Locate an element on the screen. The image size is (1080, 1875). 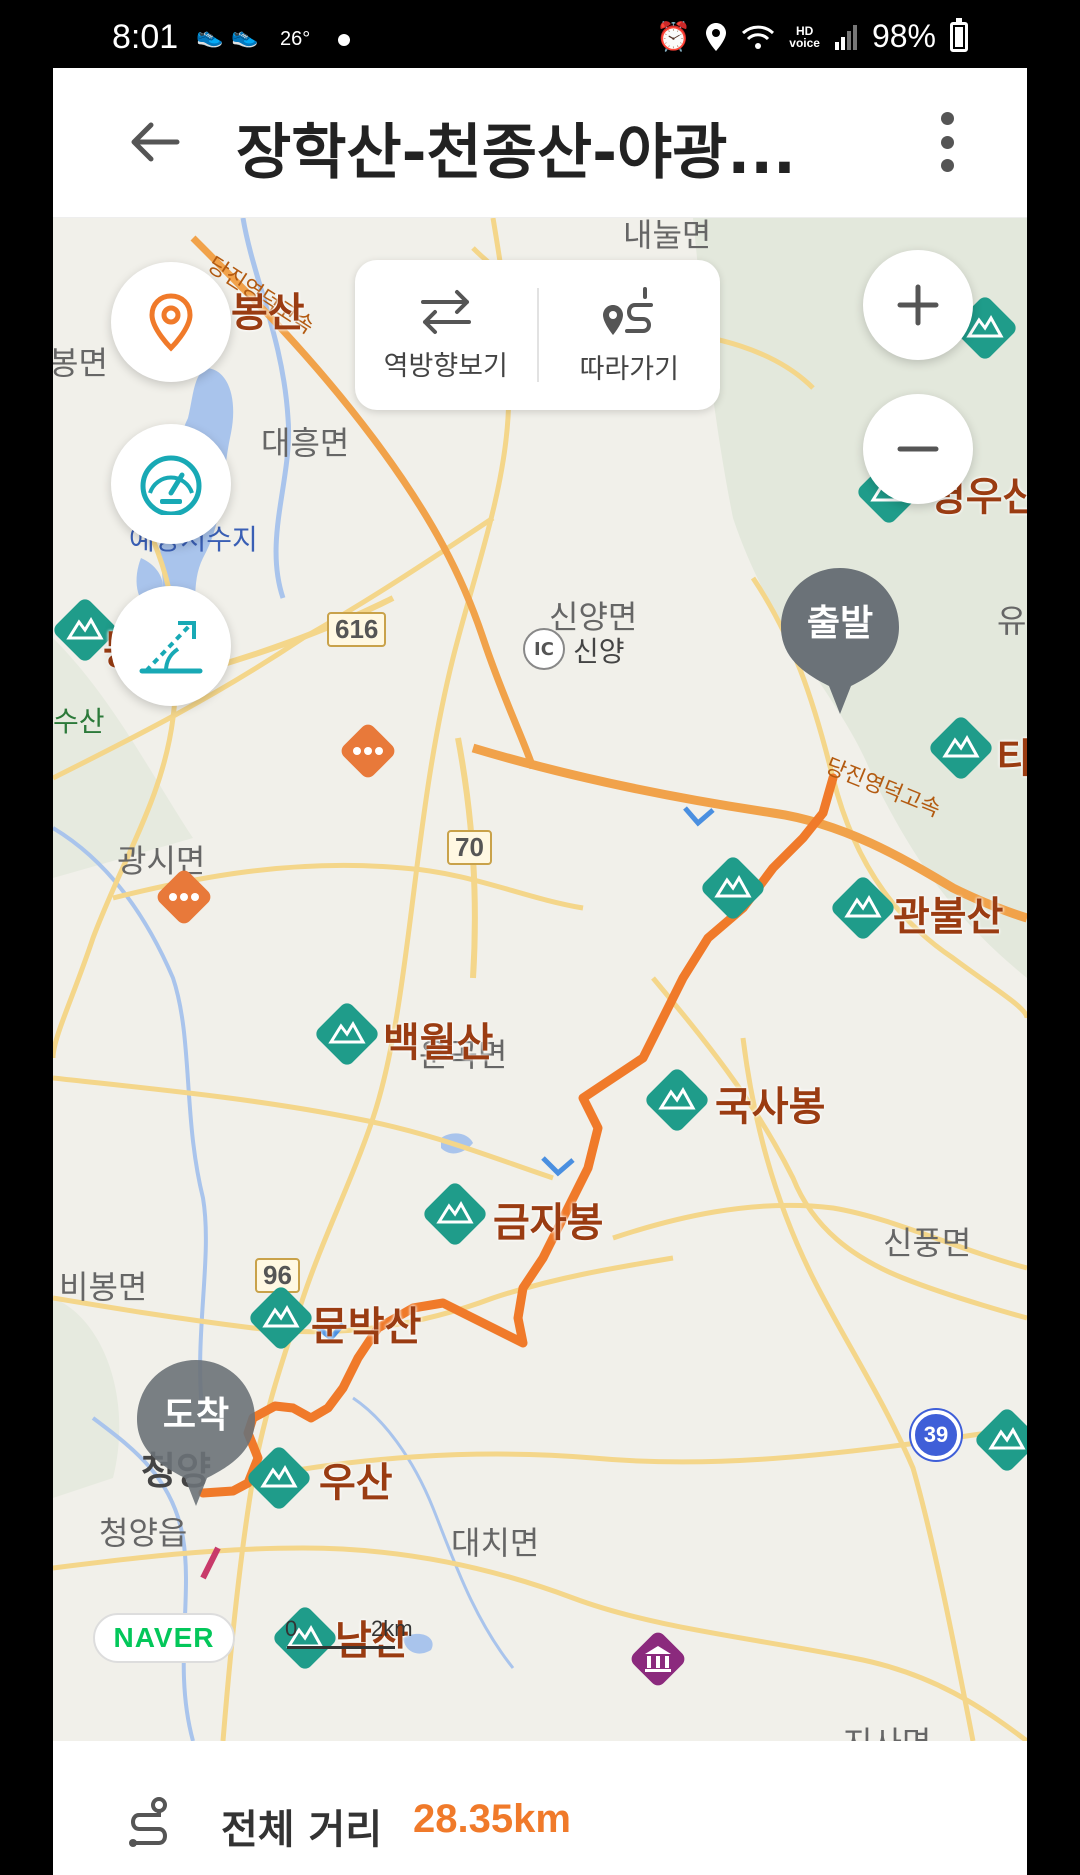
notification-dot-icon is located at coordinates (344, 40).